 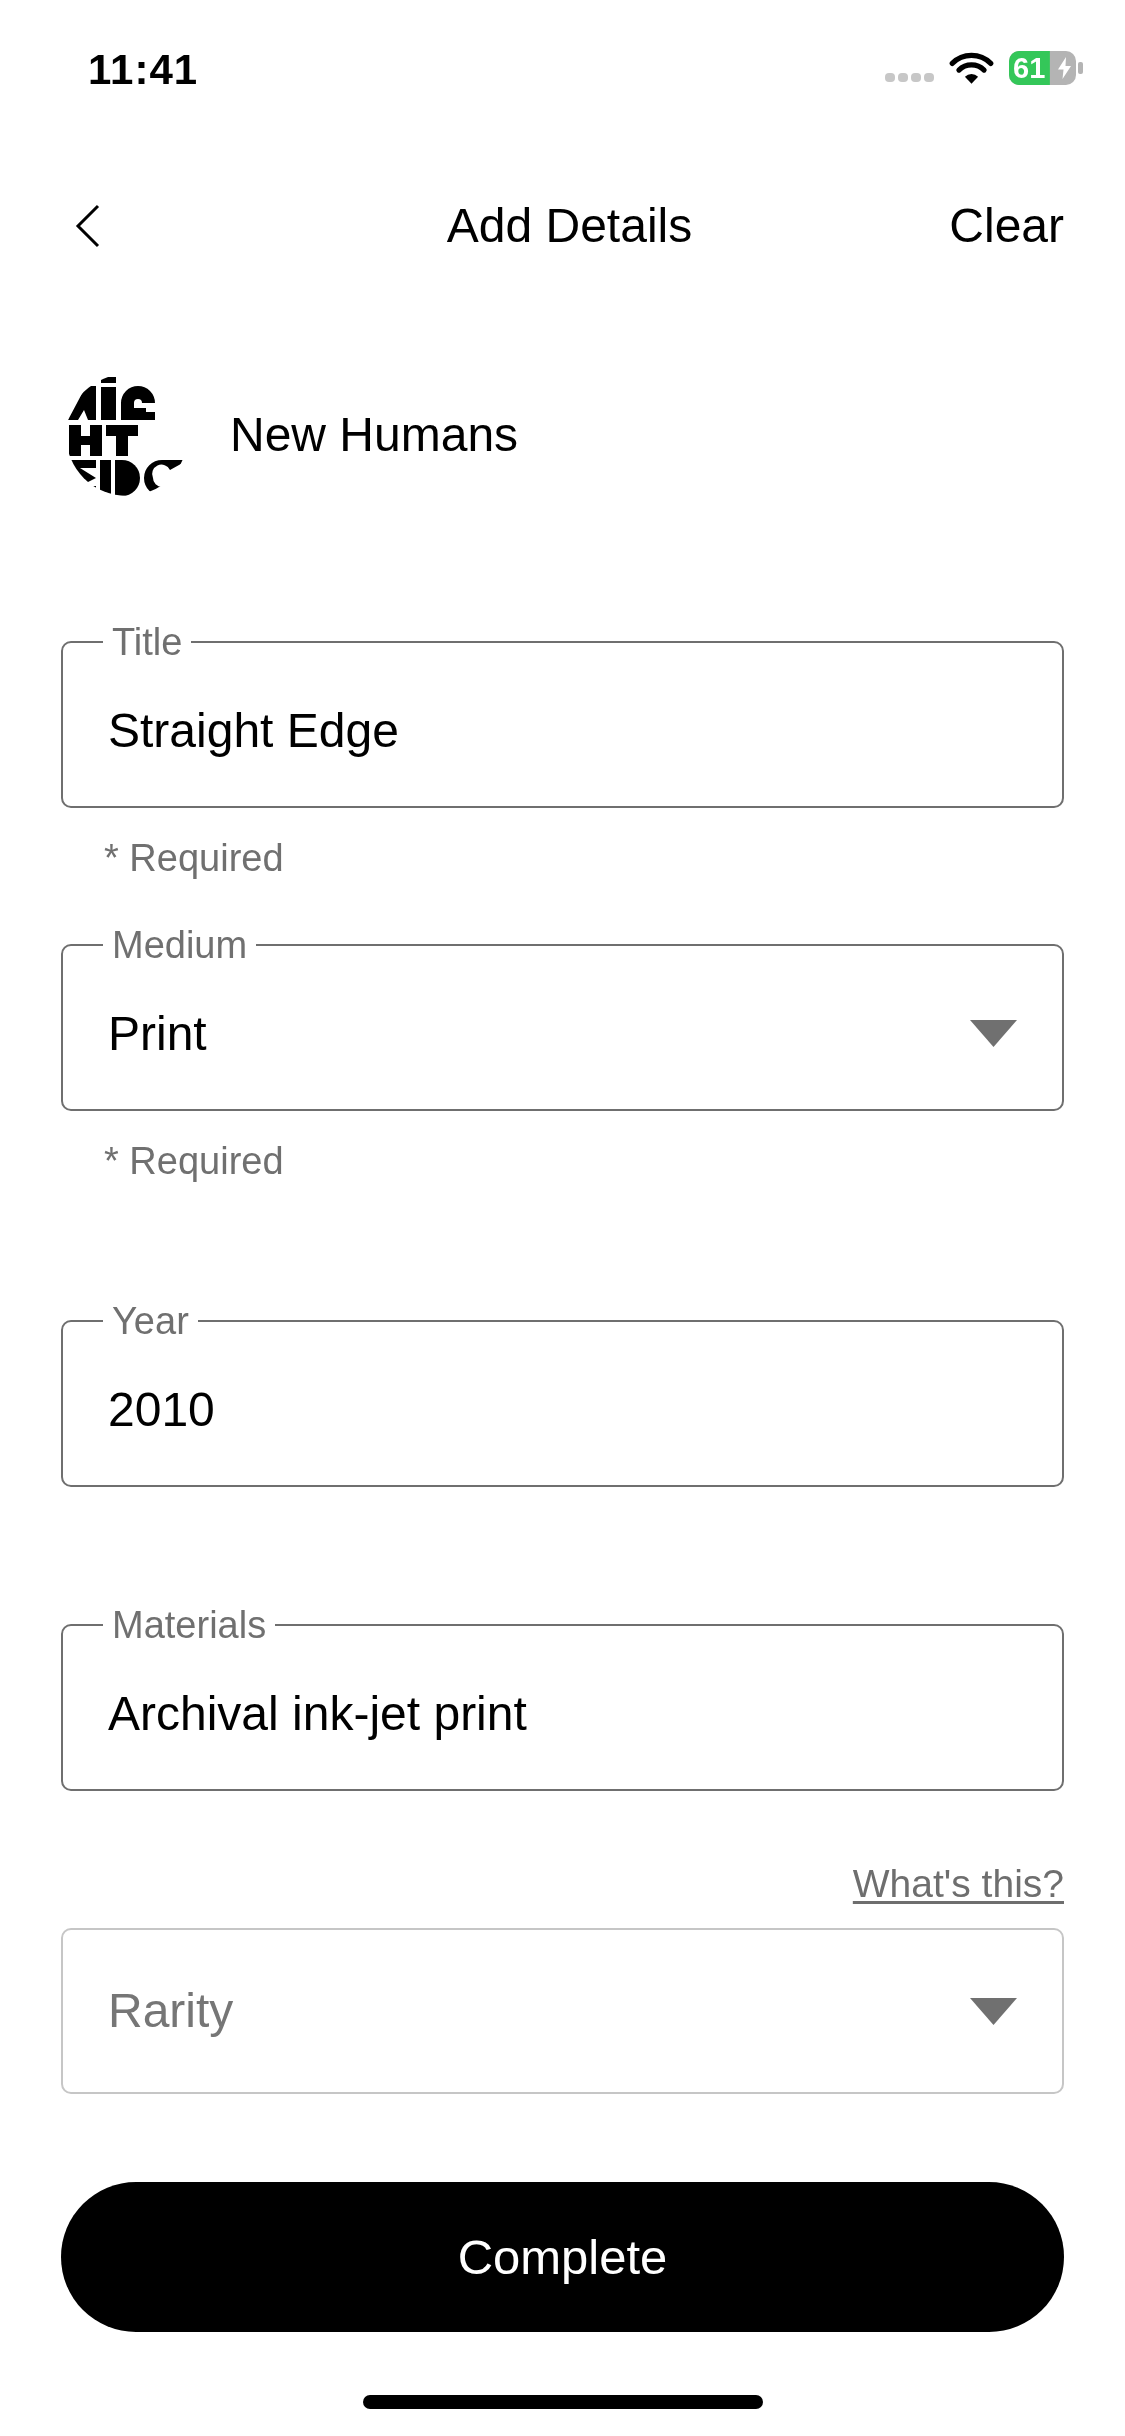 What do you see at coordinates (374, 435) in the screenshot?
I see `artist-name: New Humans` at bounding box center [374, 435].